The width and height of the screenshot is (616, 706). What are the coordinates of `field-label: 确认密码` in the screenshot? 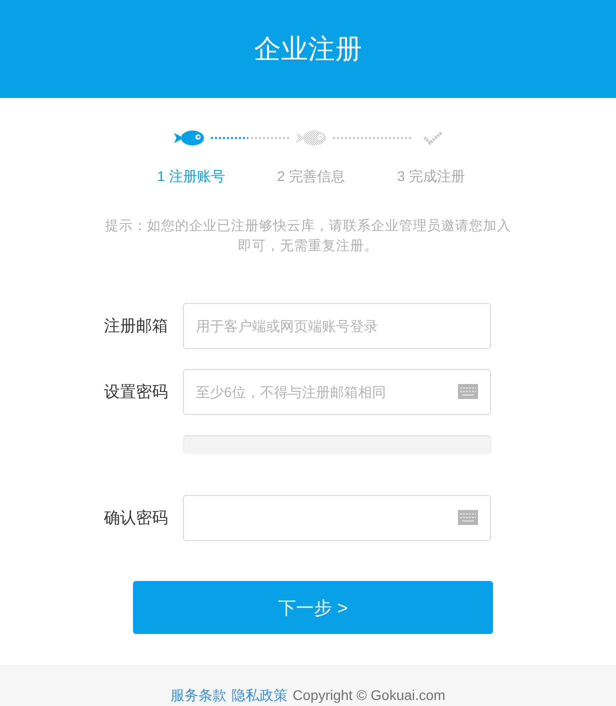 It's located at (136, 518).